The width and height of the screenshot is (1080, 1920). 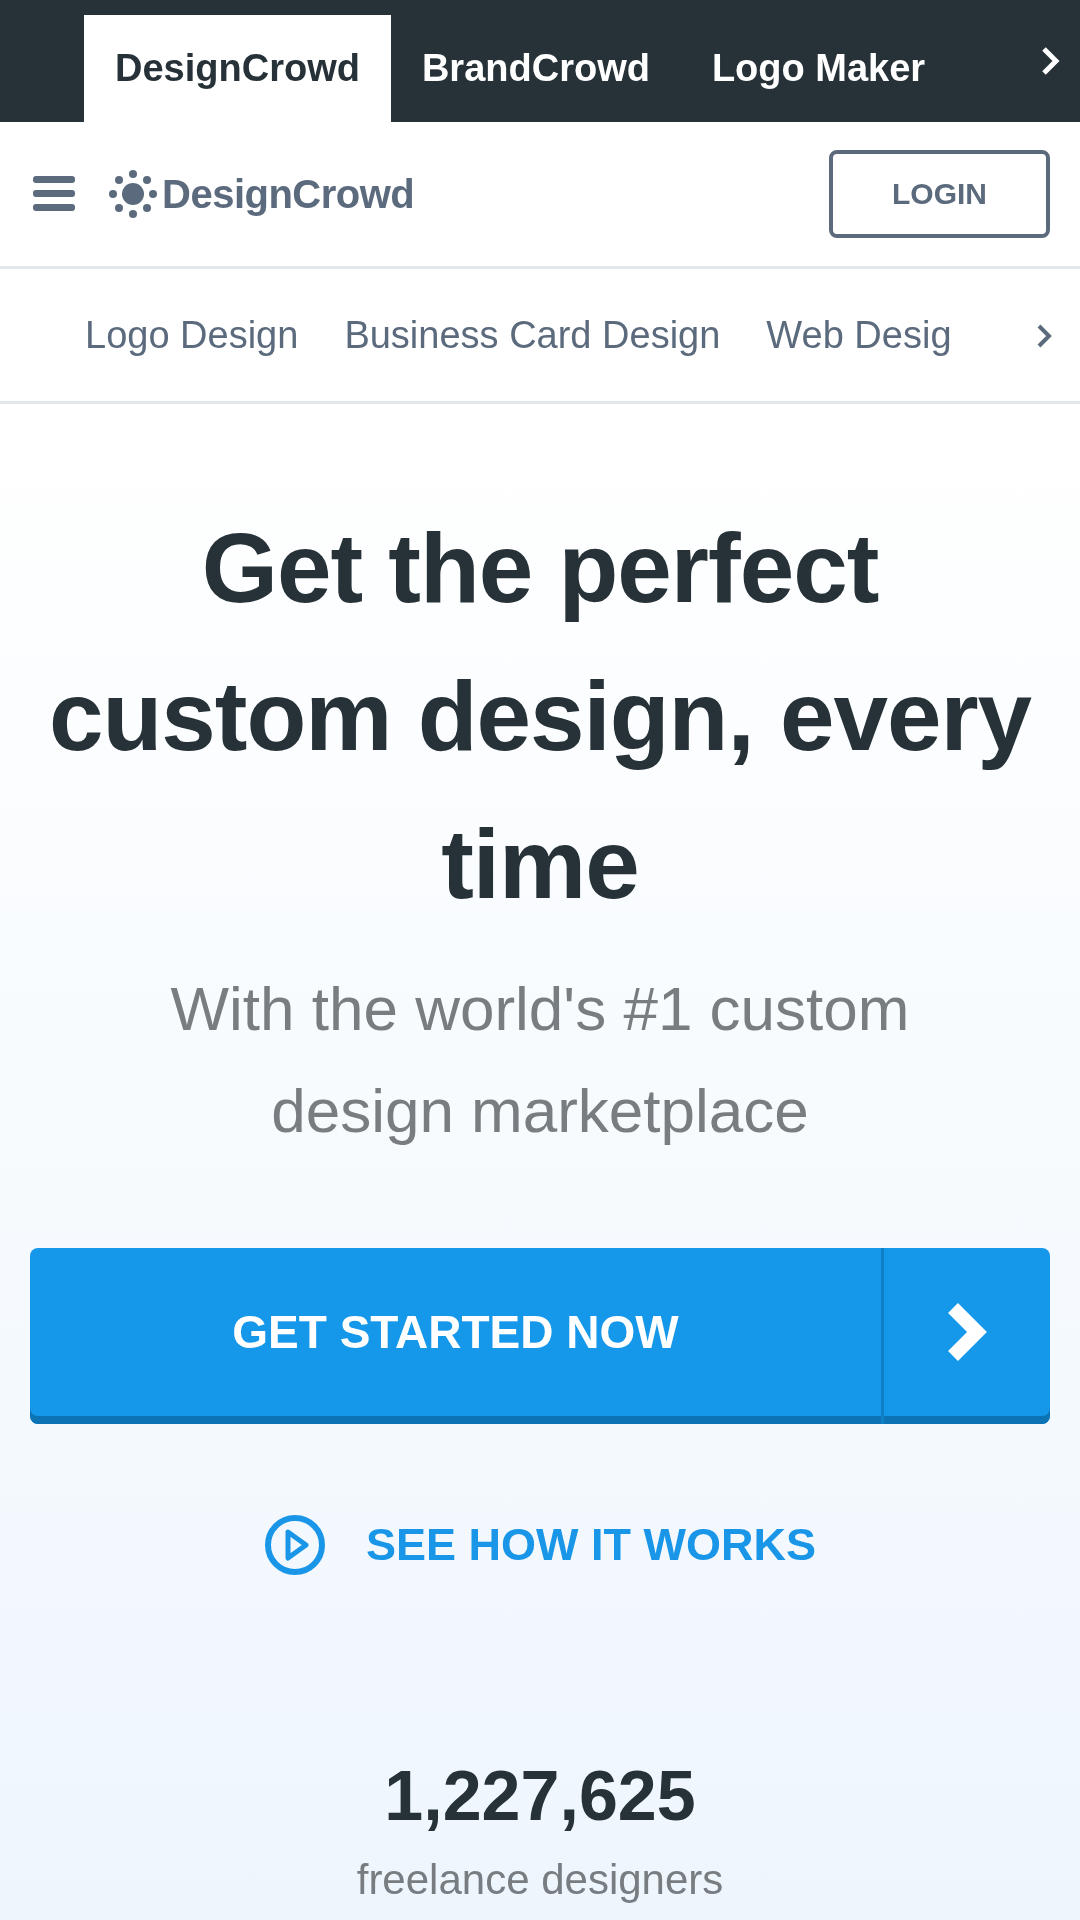 What do you see at coordinates (818, 68) in the screenshot?
I see `brand-tab: Logo Maker` at bounding box center [818, 68].